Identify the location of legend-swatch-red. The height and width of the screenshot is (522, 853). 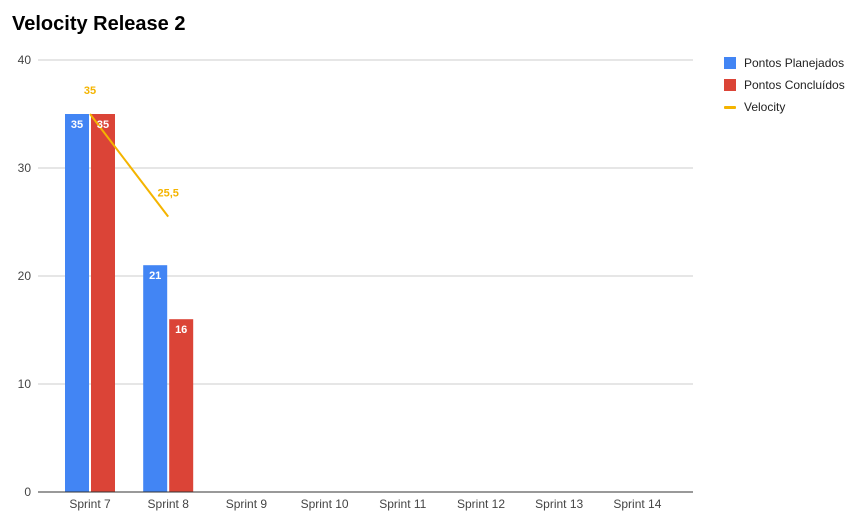
(730, 85).